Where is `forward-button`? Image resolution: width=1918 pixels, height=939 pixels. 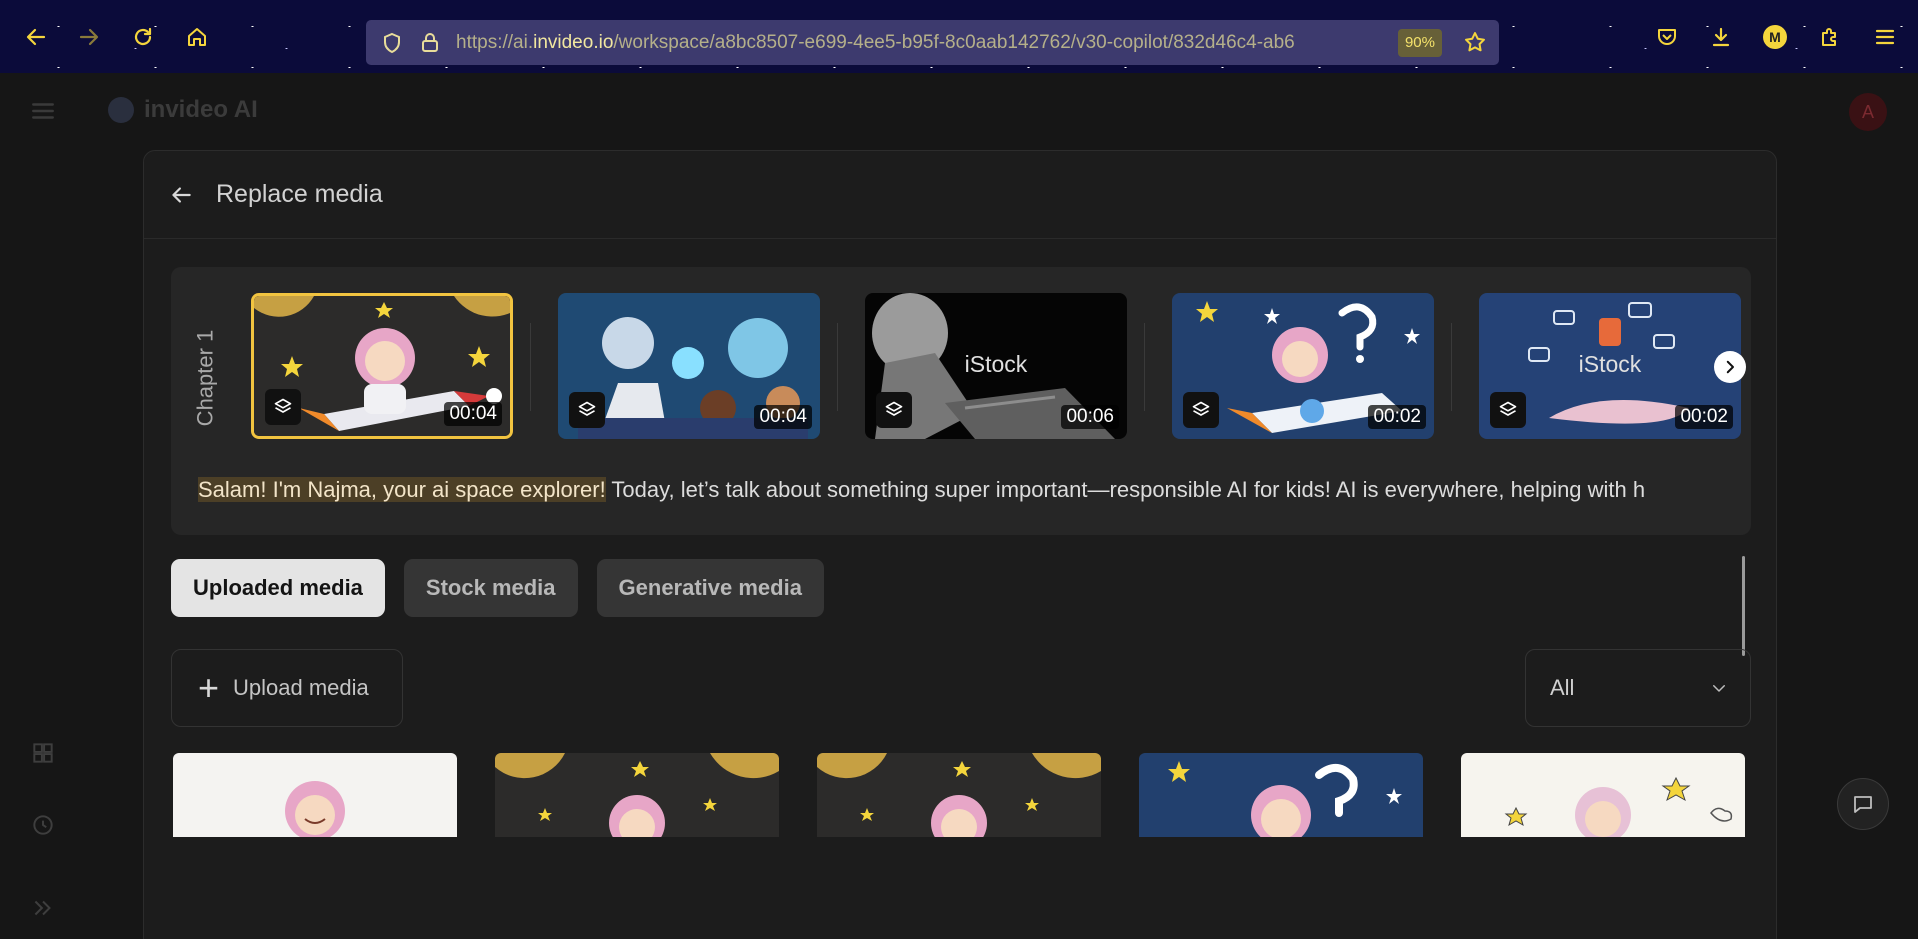 forward-button is located at coordinates (89, 37).